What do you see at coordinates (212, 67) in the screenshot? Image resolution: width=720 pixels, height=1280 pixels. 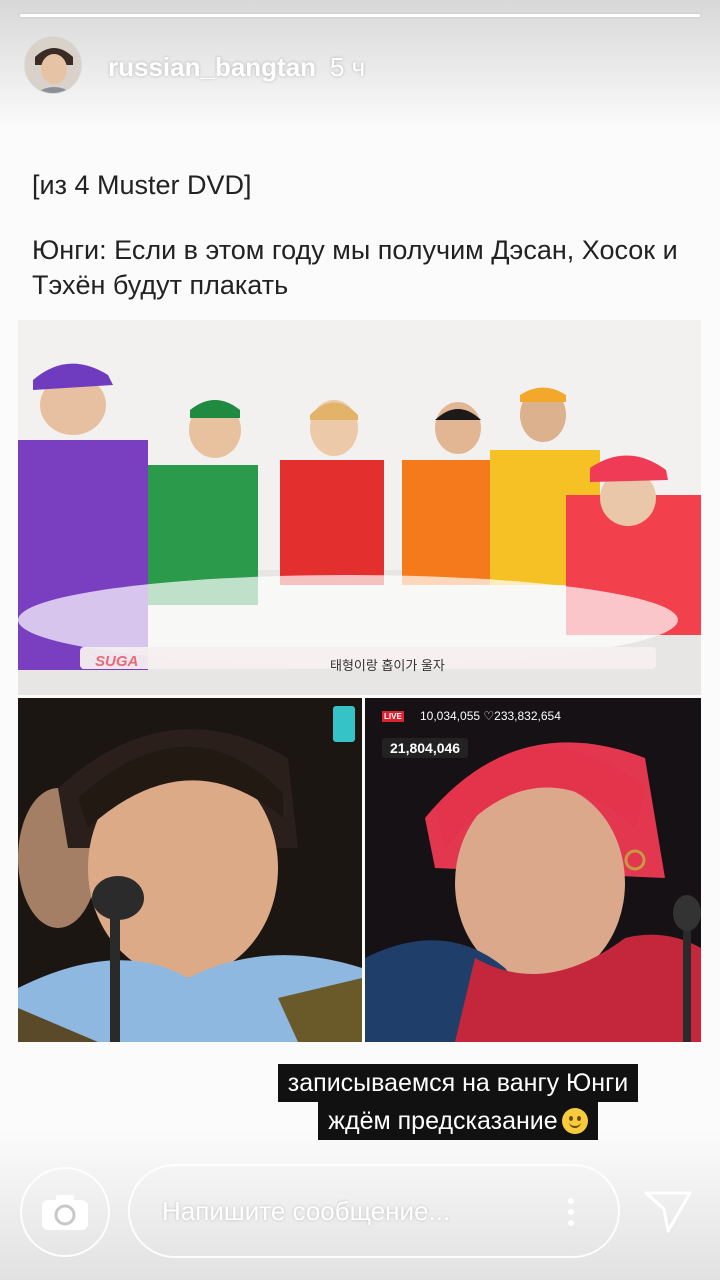 I see `story-username: russian_bangtan` at bounding box center [212, 67].